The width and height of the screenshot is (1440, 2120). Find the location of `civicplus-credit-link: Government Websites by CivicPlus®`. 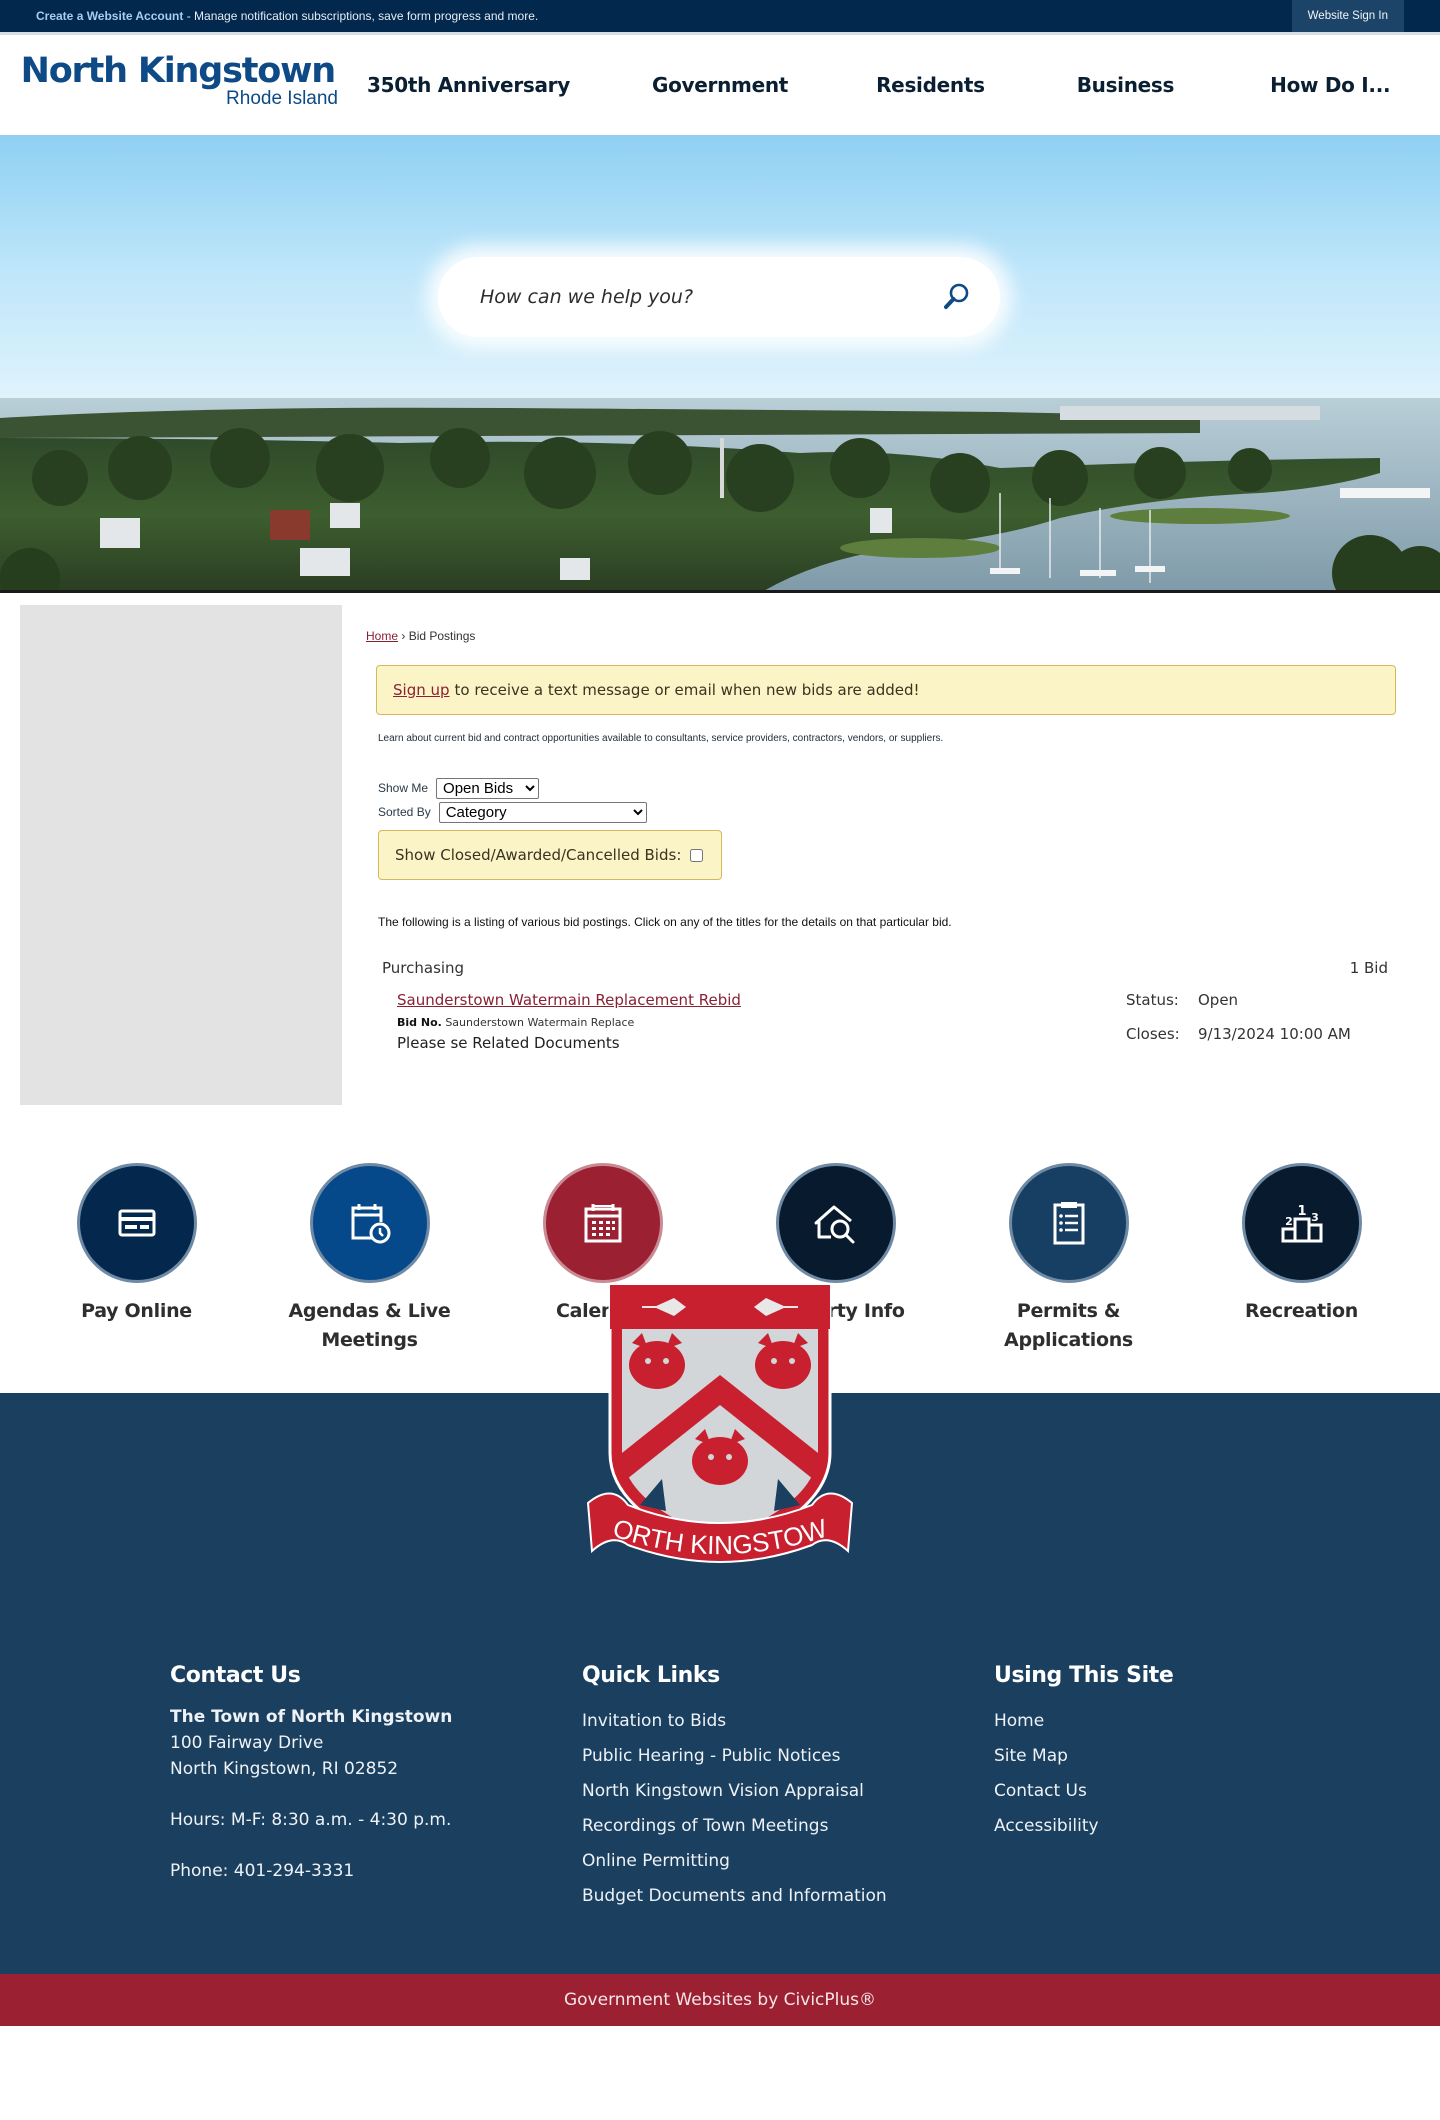

civicplus-credit-link: Government Websites by CivicPlus® is located at coordinates (720, 2000).